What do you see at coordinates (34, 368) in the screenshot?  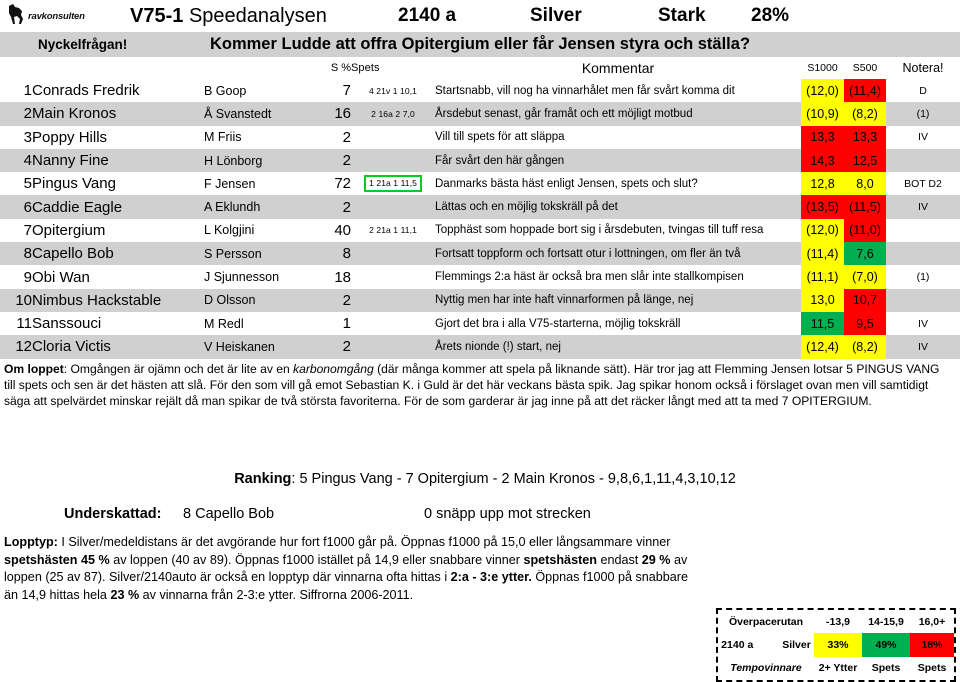 I see `om-loppet-label: Om loppet` at bounding box center [34, 368].